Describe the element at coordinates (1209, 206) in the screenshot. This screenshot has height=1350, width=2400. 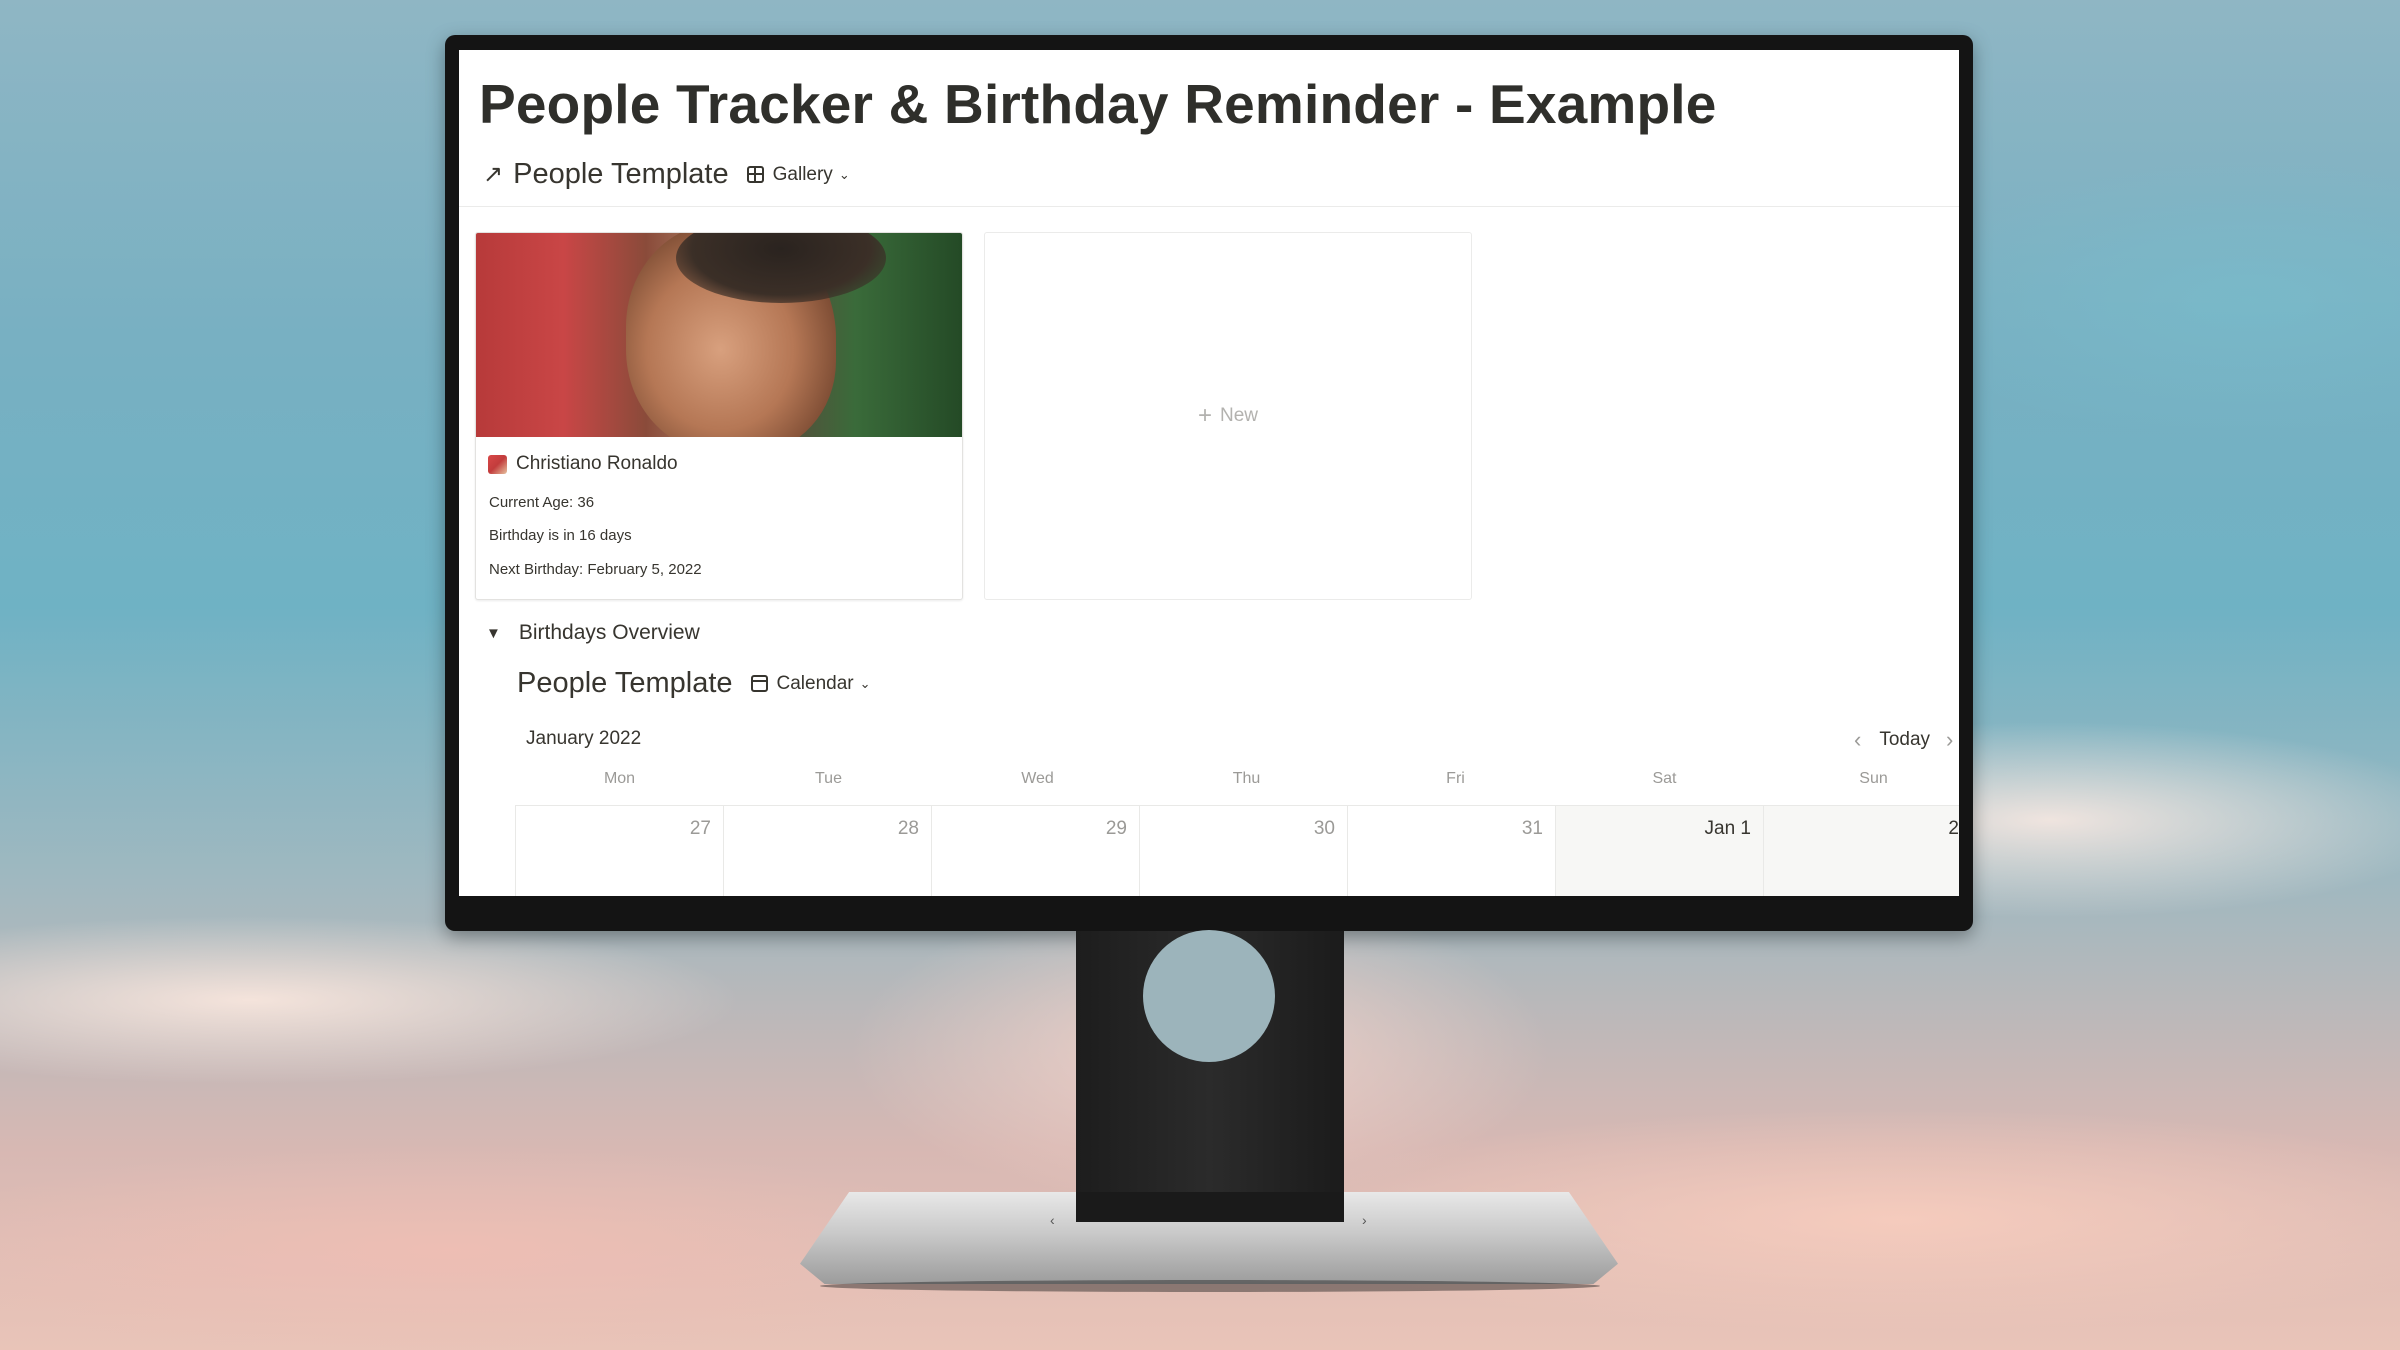
I see `divider` at that location.